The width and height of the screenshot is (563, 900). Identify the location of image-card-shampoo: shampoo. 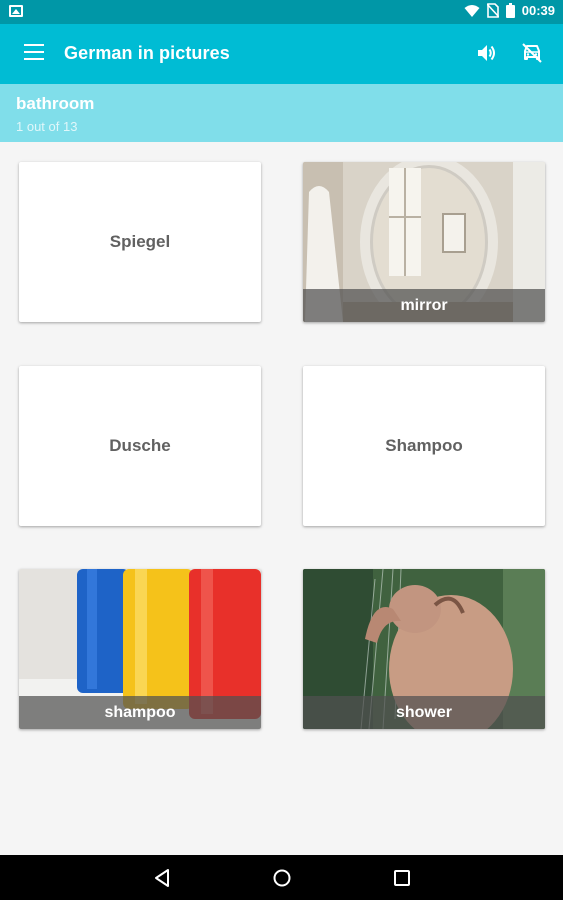
(140, 649).